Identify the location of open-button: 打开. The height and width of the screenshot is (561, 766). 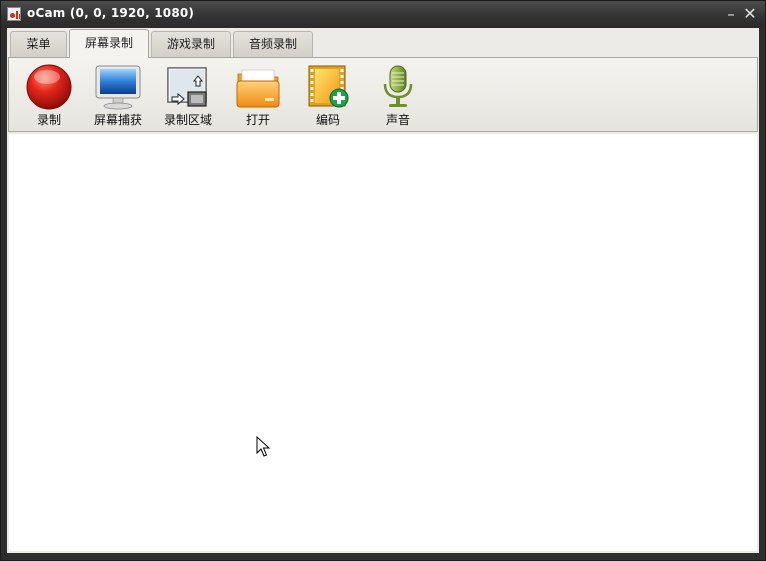
(258, 95).